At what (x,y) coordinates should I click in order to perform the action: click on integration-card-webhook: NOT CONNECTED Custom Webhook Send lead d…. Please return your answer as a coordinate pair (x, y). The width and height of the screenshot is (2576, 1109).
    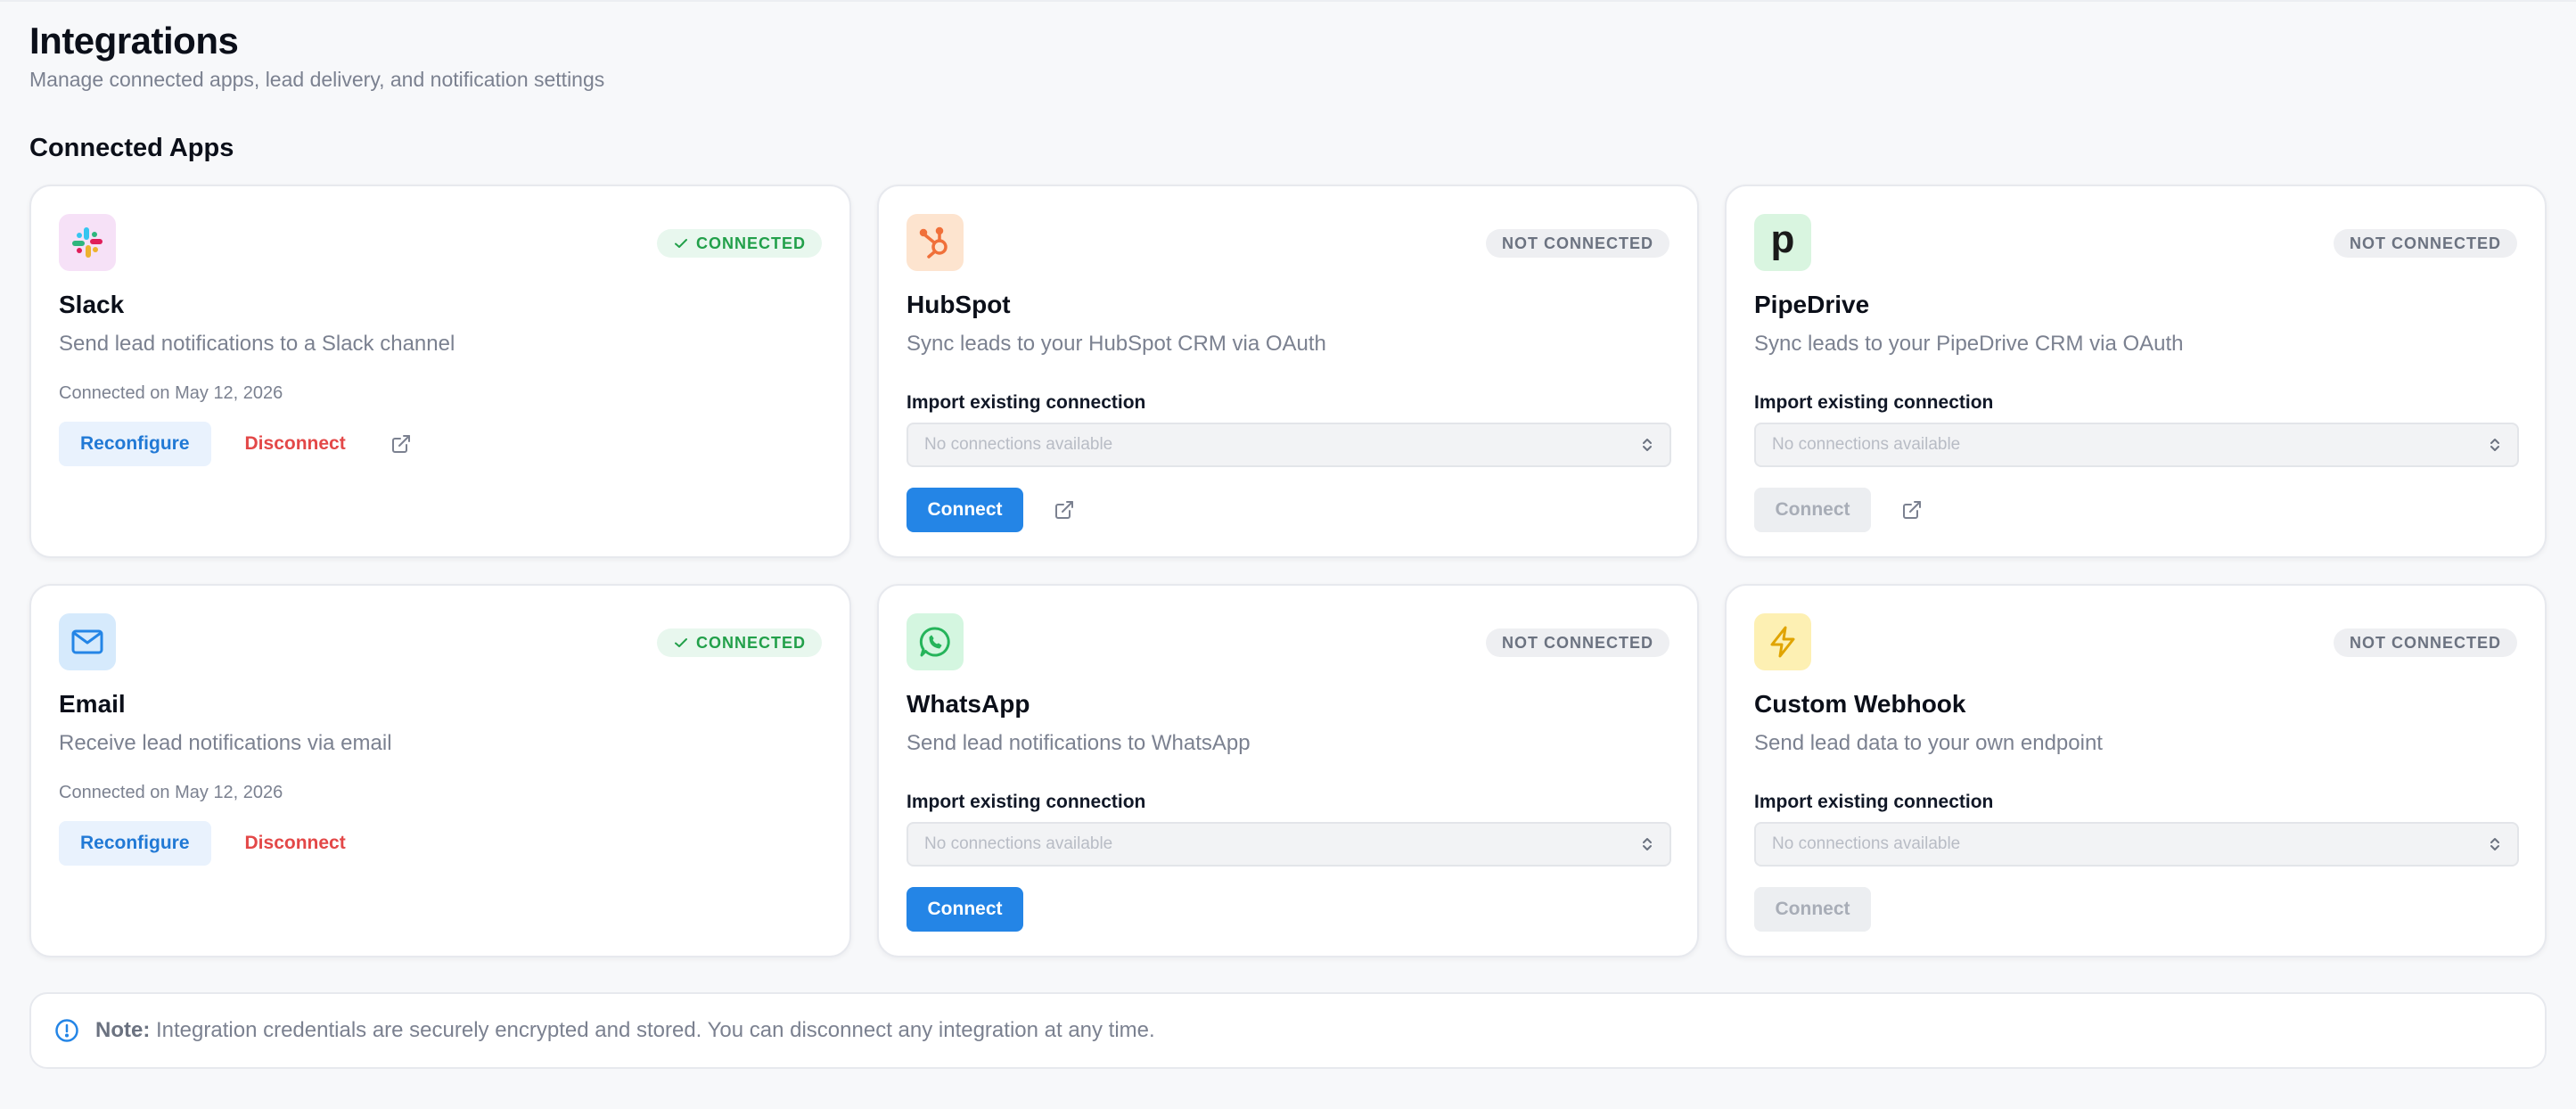
    Looking at the image, I should click on (2136, 770).